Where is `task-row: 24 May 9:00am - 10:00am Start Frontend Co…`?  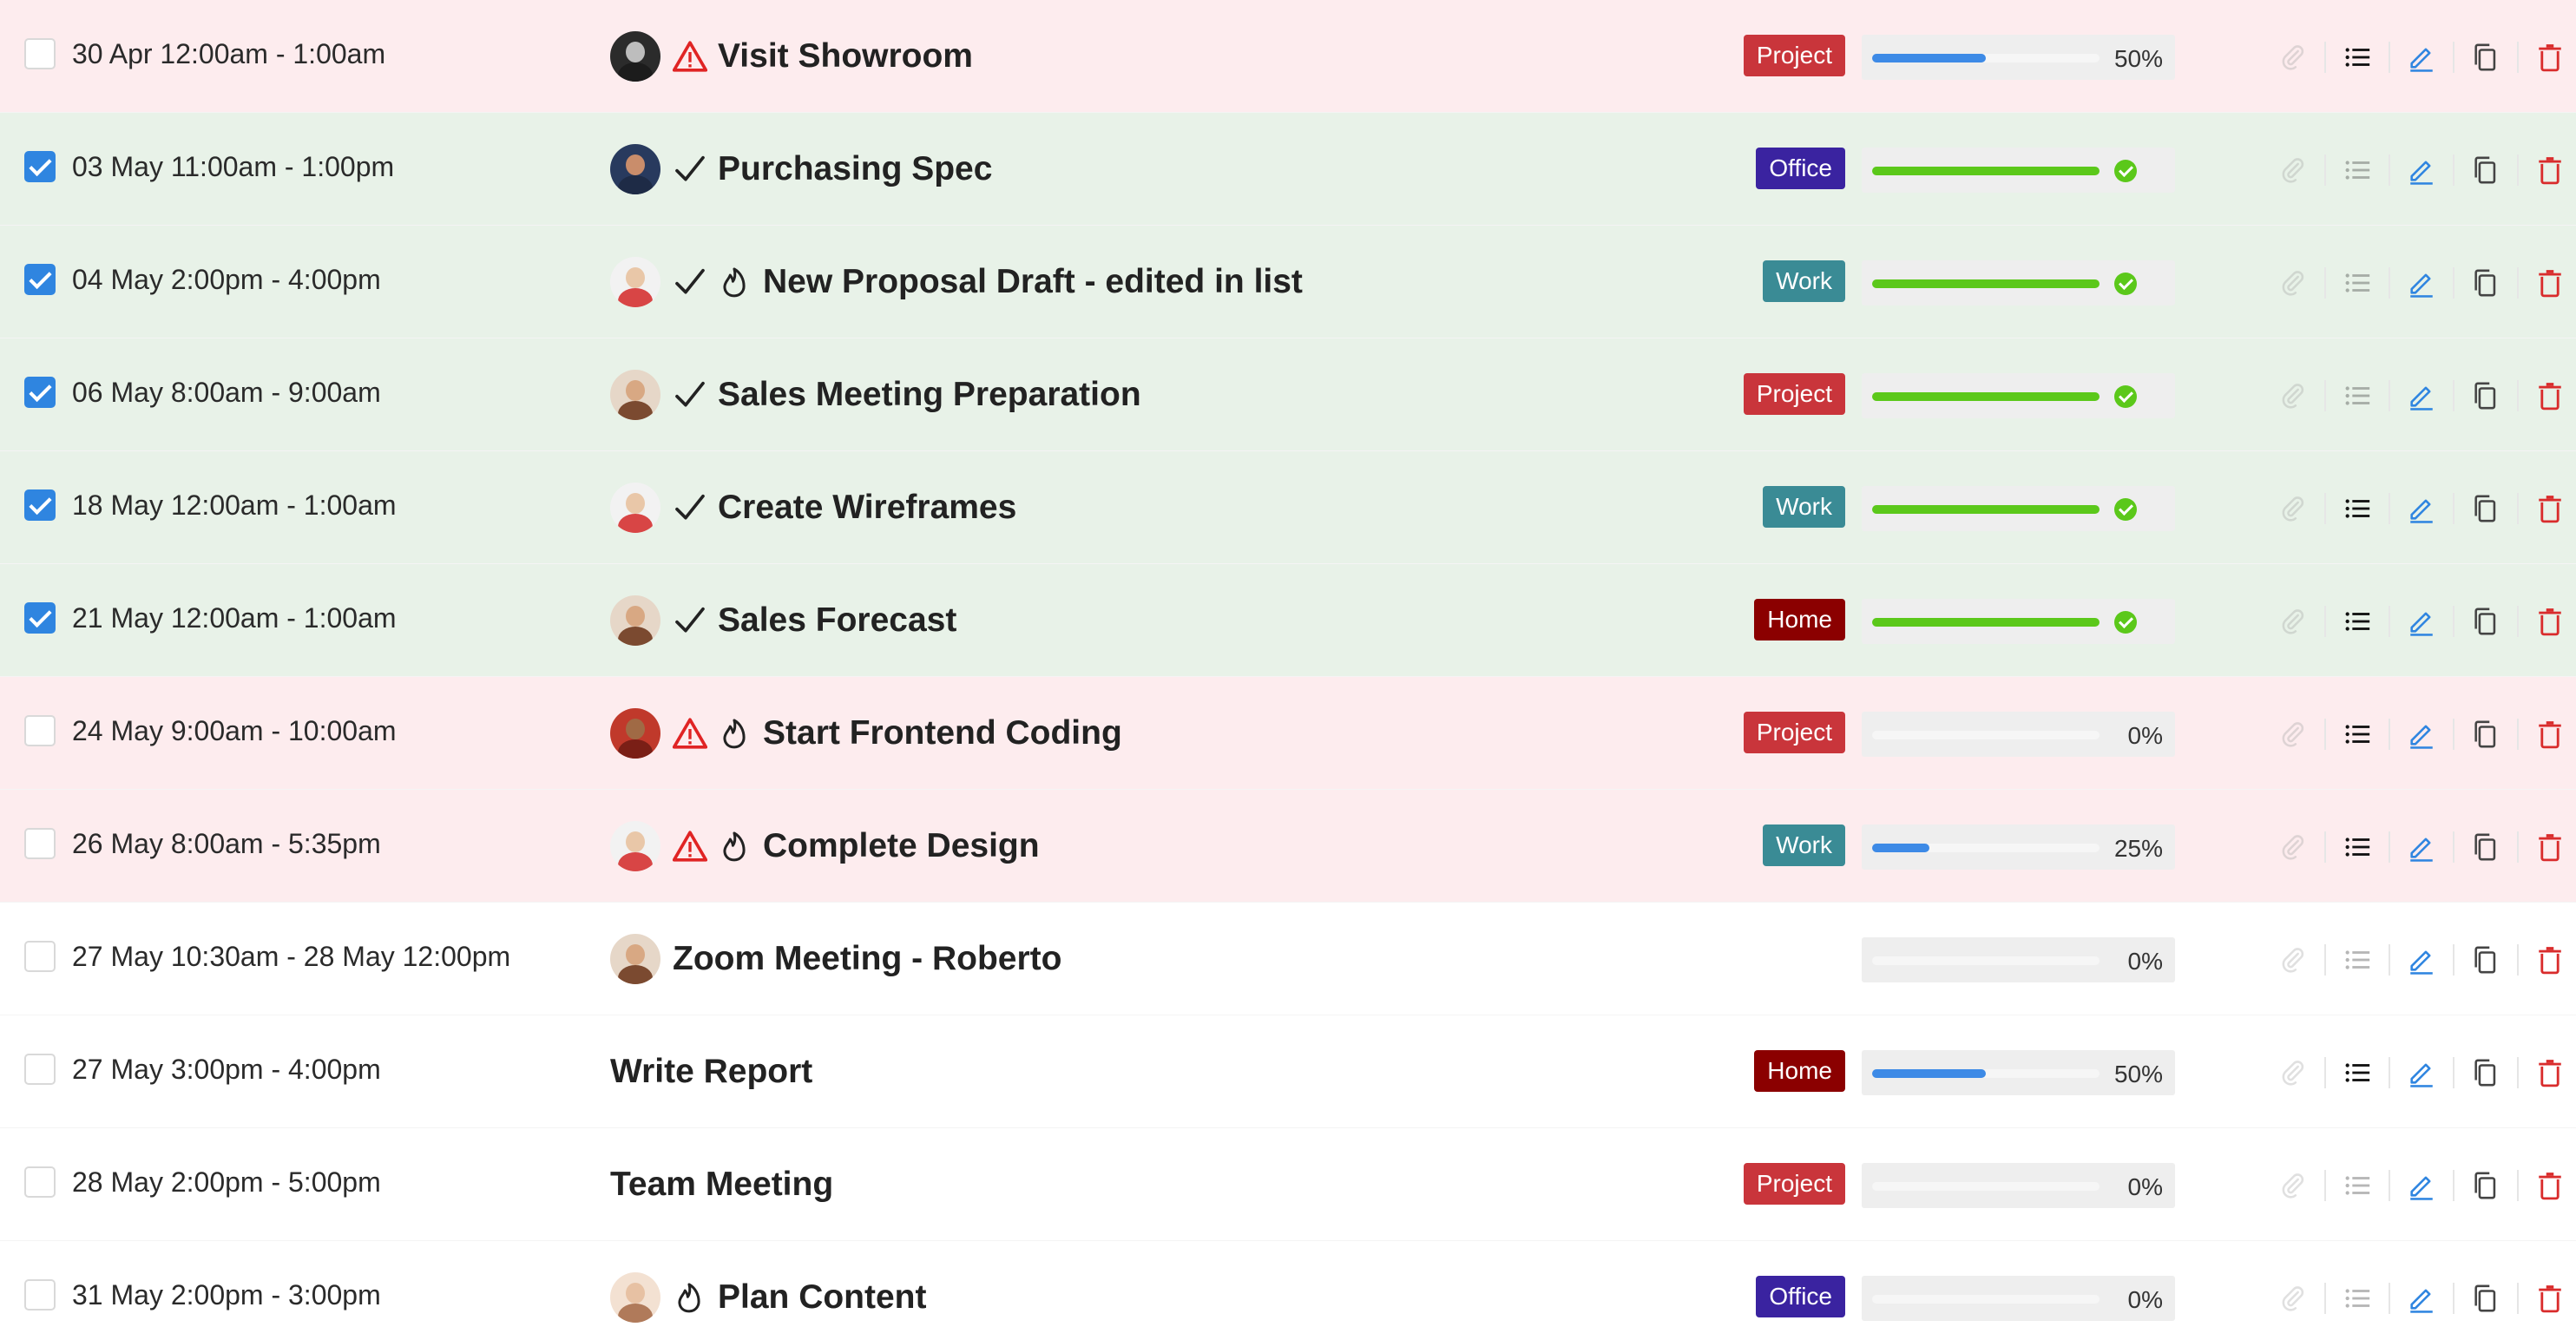 task-row: 24 May 9:00am - 10:00am Start Frontend Co… is located at coordinates (1288, 733).